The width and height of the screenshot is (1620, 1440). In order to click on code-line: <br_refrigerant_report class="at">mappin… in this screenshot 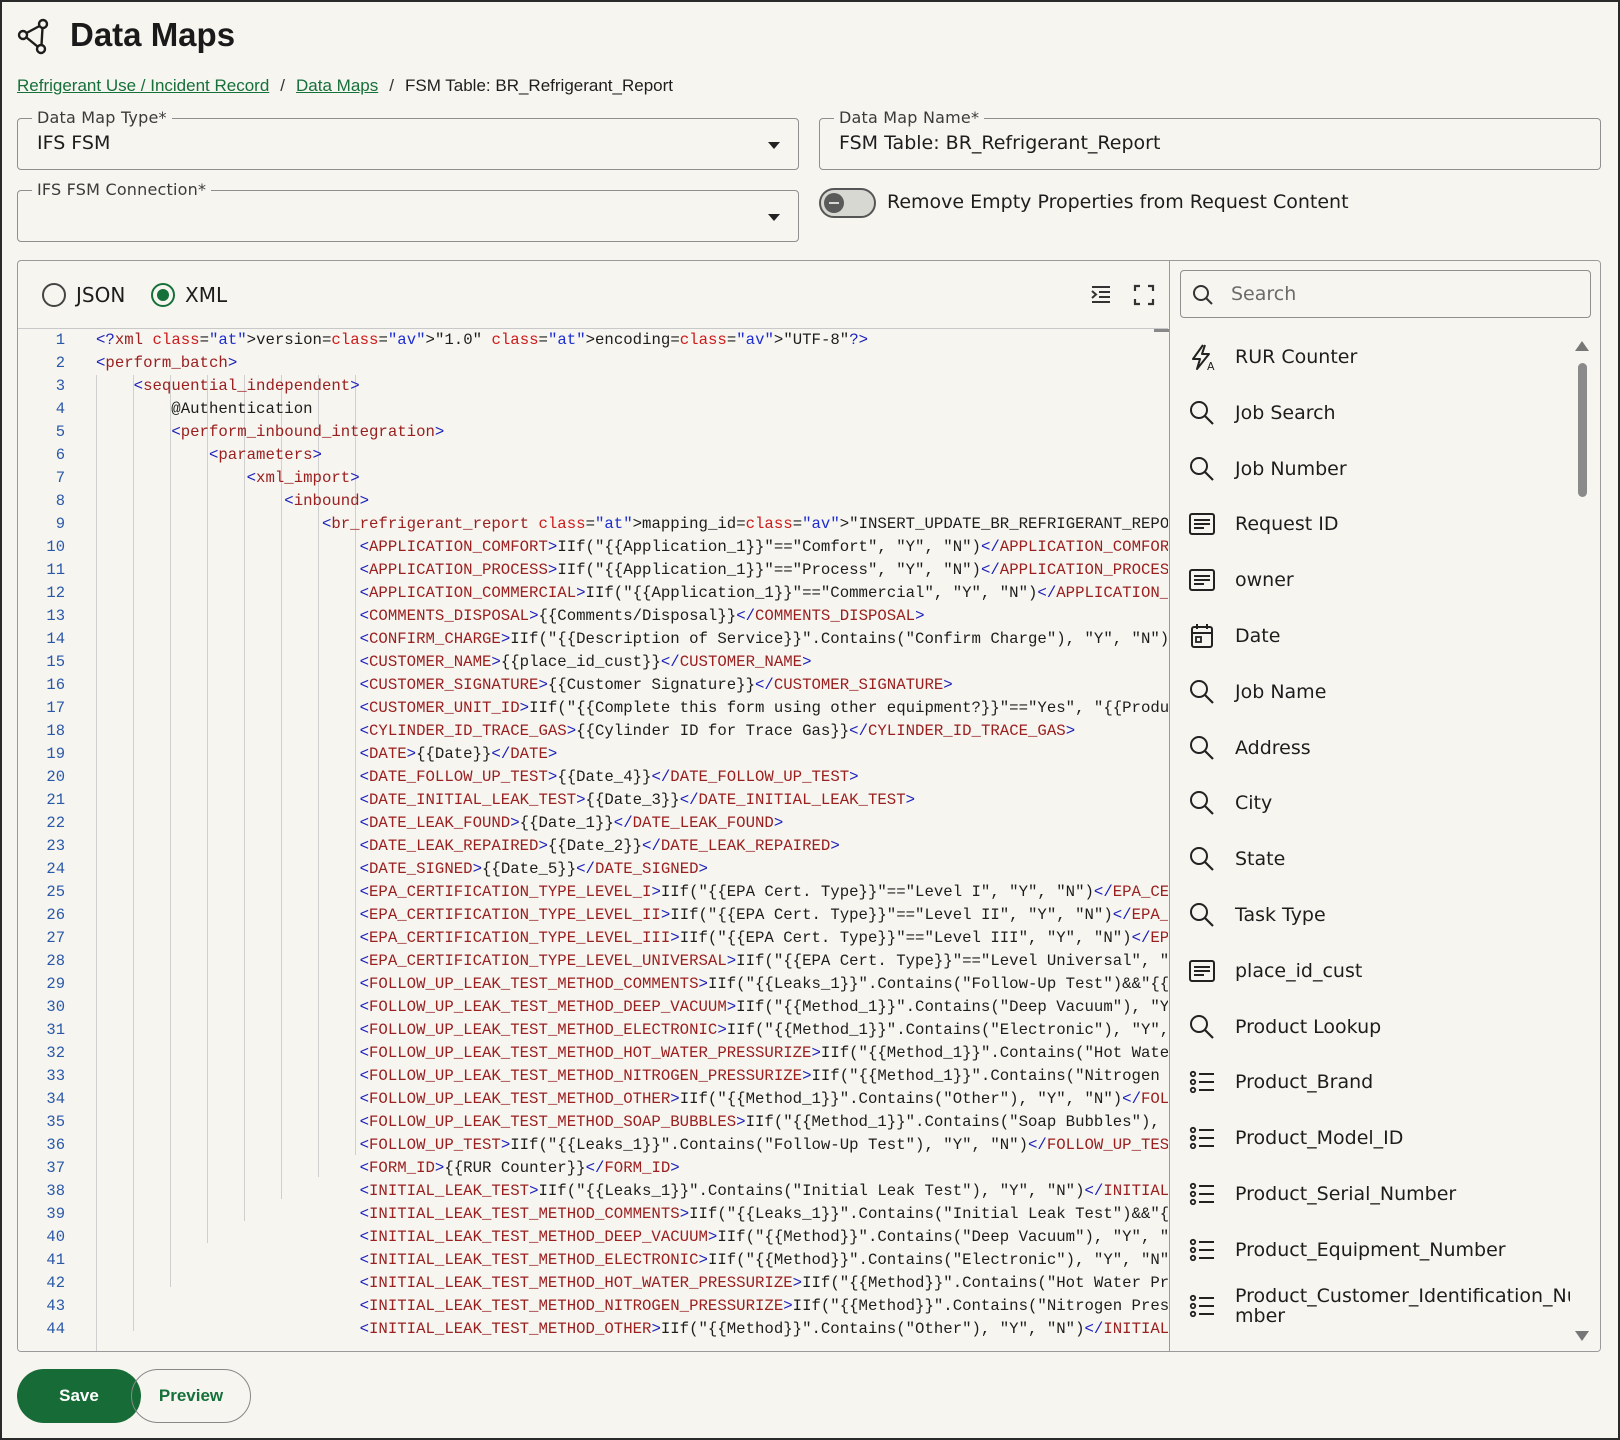, I will do `click(632, 524)`.